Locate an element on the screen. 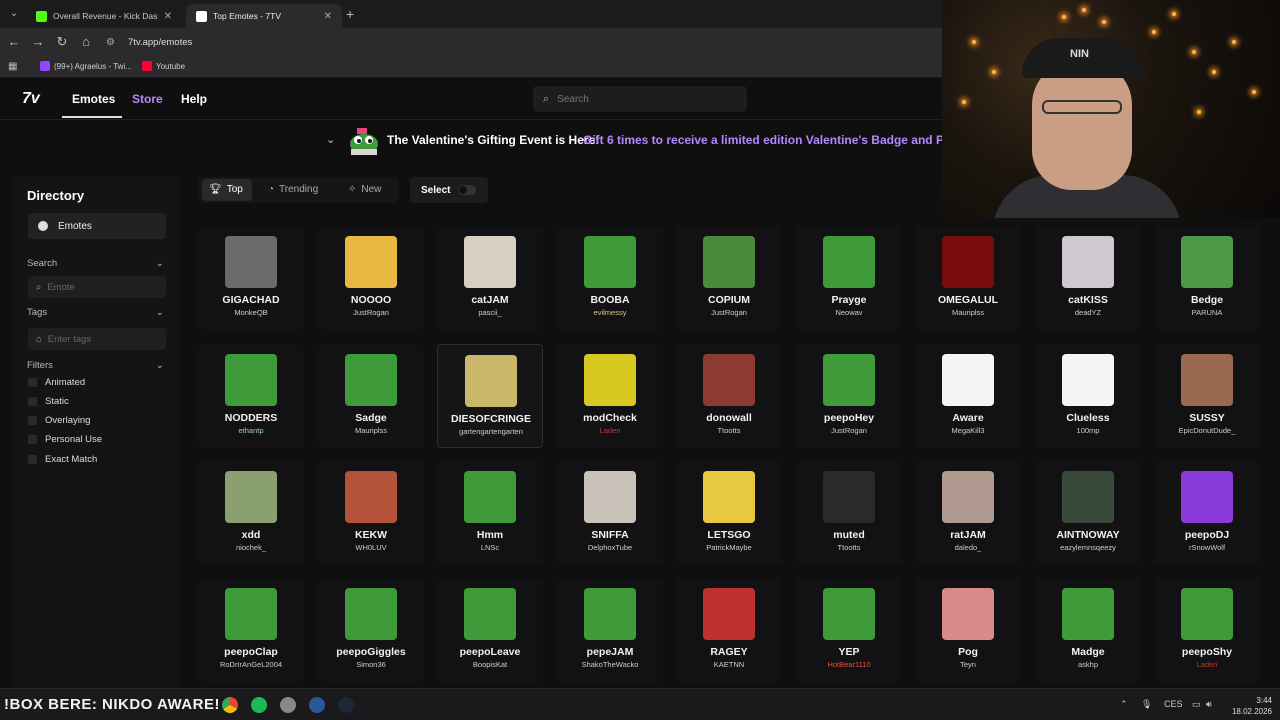 The height and width of the screenshot is (720, 1280). emote-owner: niochek_ is located at coordinates (251, 547).